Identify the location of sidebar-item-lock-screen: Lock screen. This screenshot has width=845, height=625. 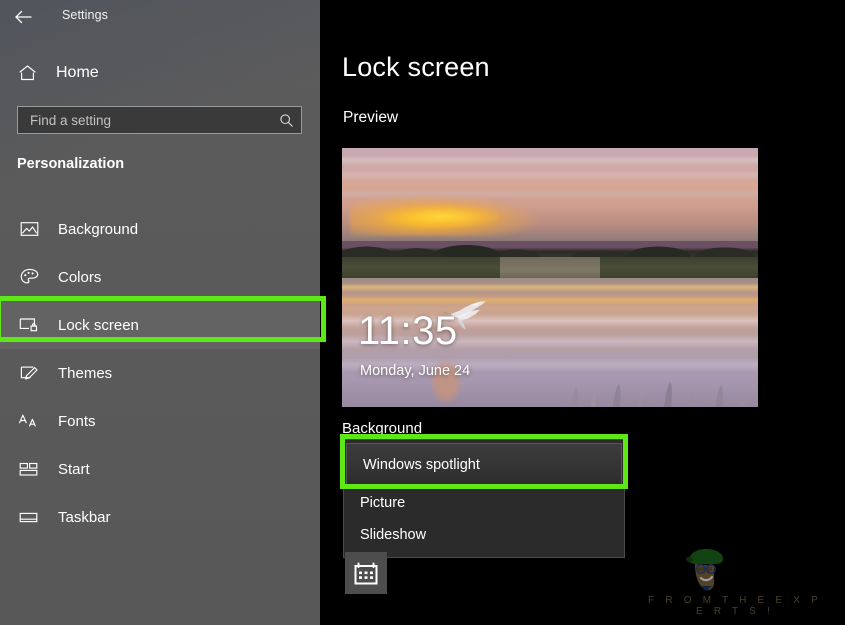
(160, 325).